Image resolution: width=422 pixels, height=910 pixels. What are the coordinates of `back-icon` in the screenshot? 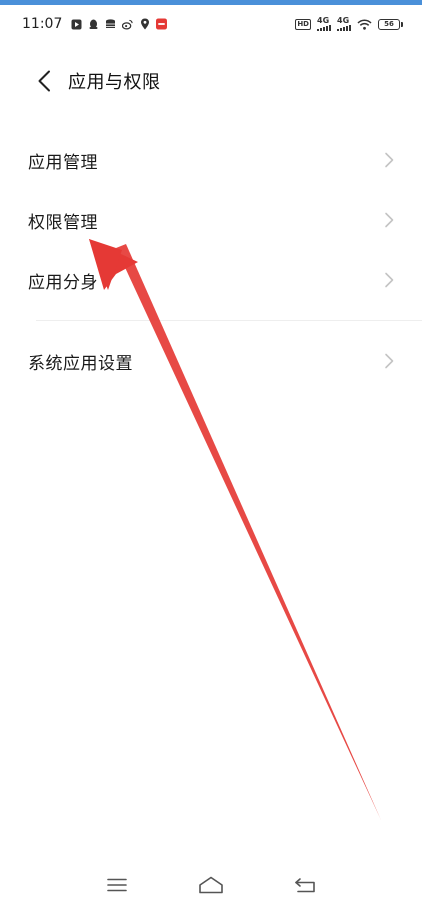 It's located at (305, 885).